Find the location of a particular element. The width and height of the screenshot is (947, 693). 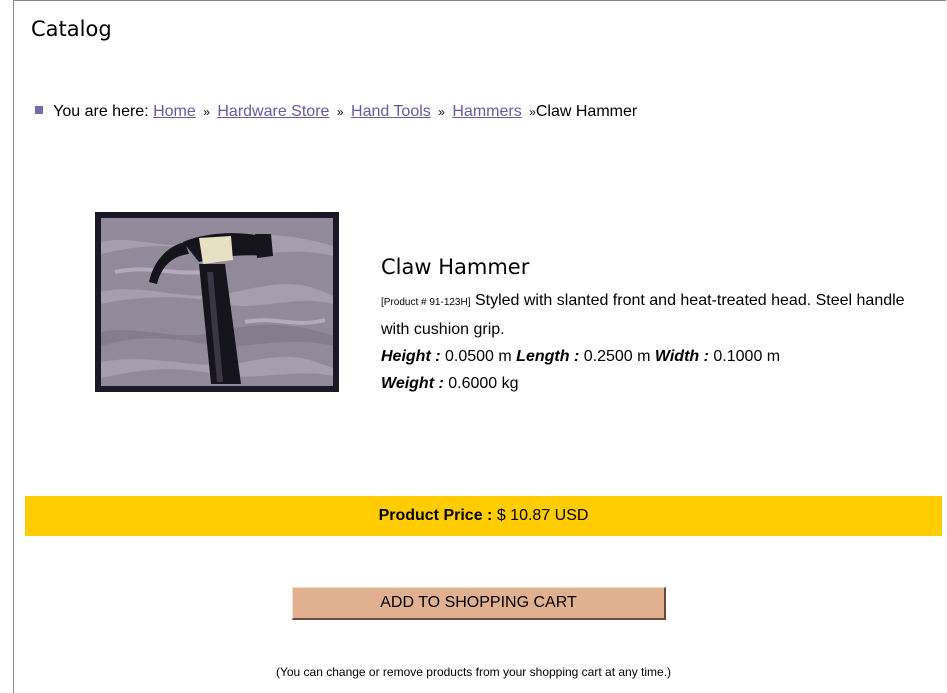

length-value: 0.2500 m is located at coordinates (617, 356).